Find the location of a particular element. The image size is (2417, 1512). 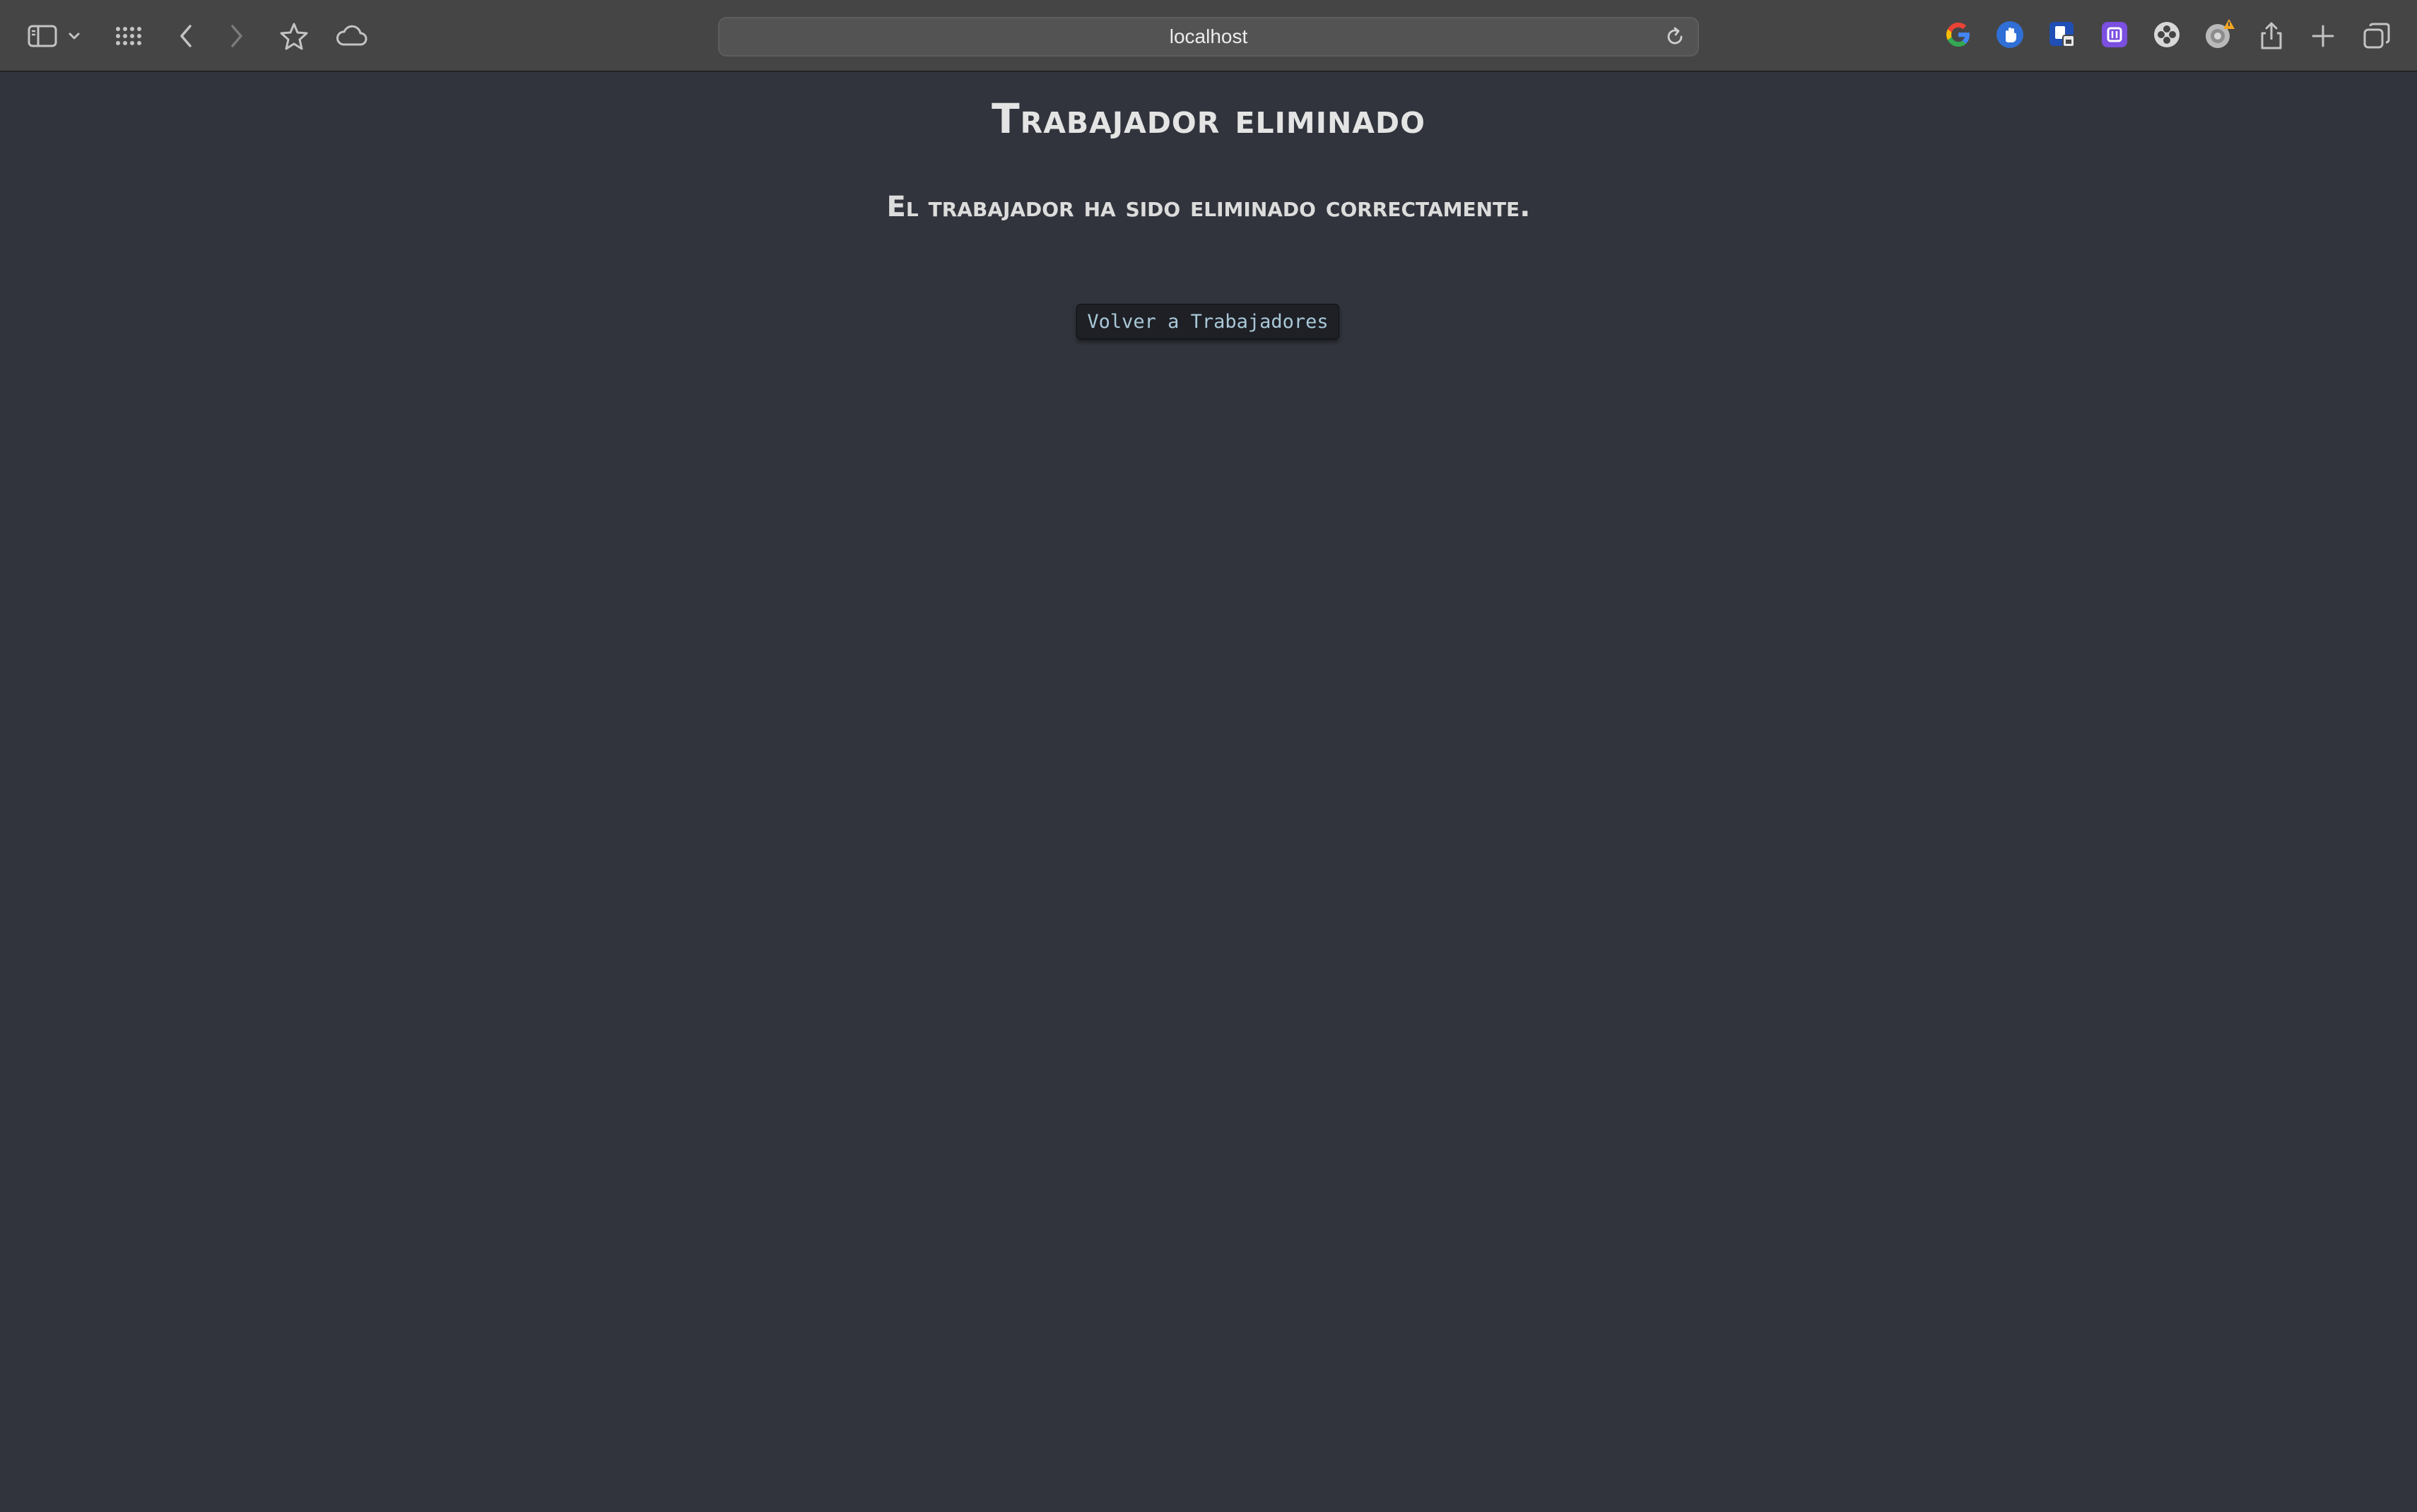

blue-hand-extension-icon is located at coordinates (2010, 36).